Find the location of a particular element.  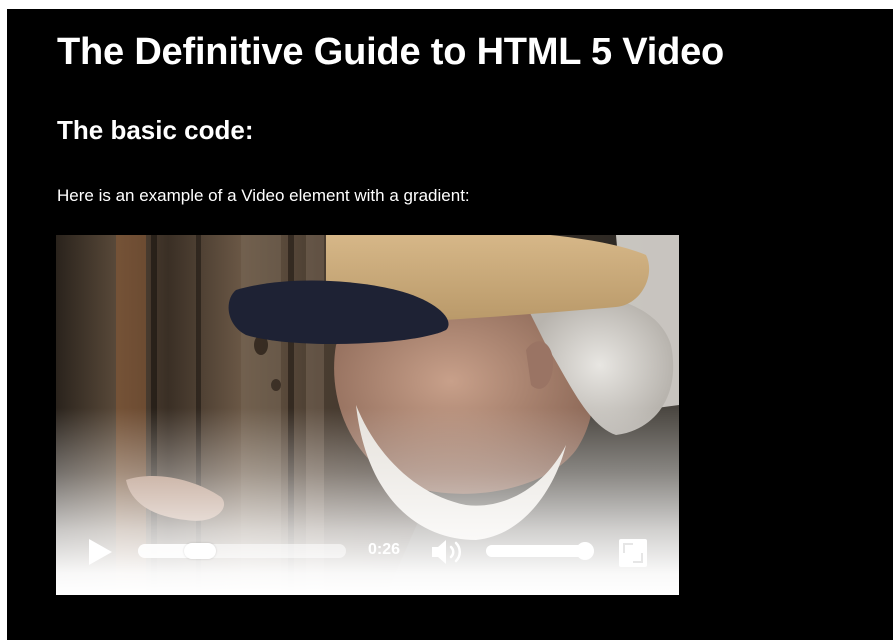

play-button is located at coordinates (100, 552).